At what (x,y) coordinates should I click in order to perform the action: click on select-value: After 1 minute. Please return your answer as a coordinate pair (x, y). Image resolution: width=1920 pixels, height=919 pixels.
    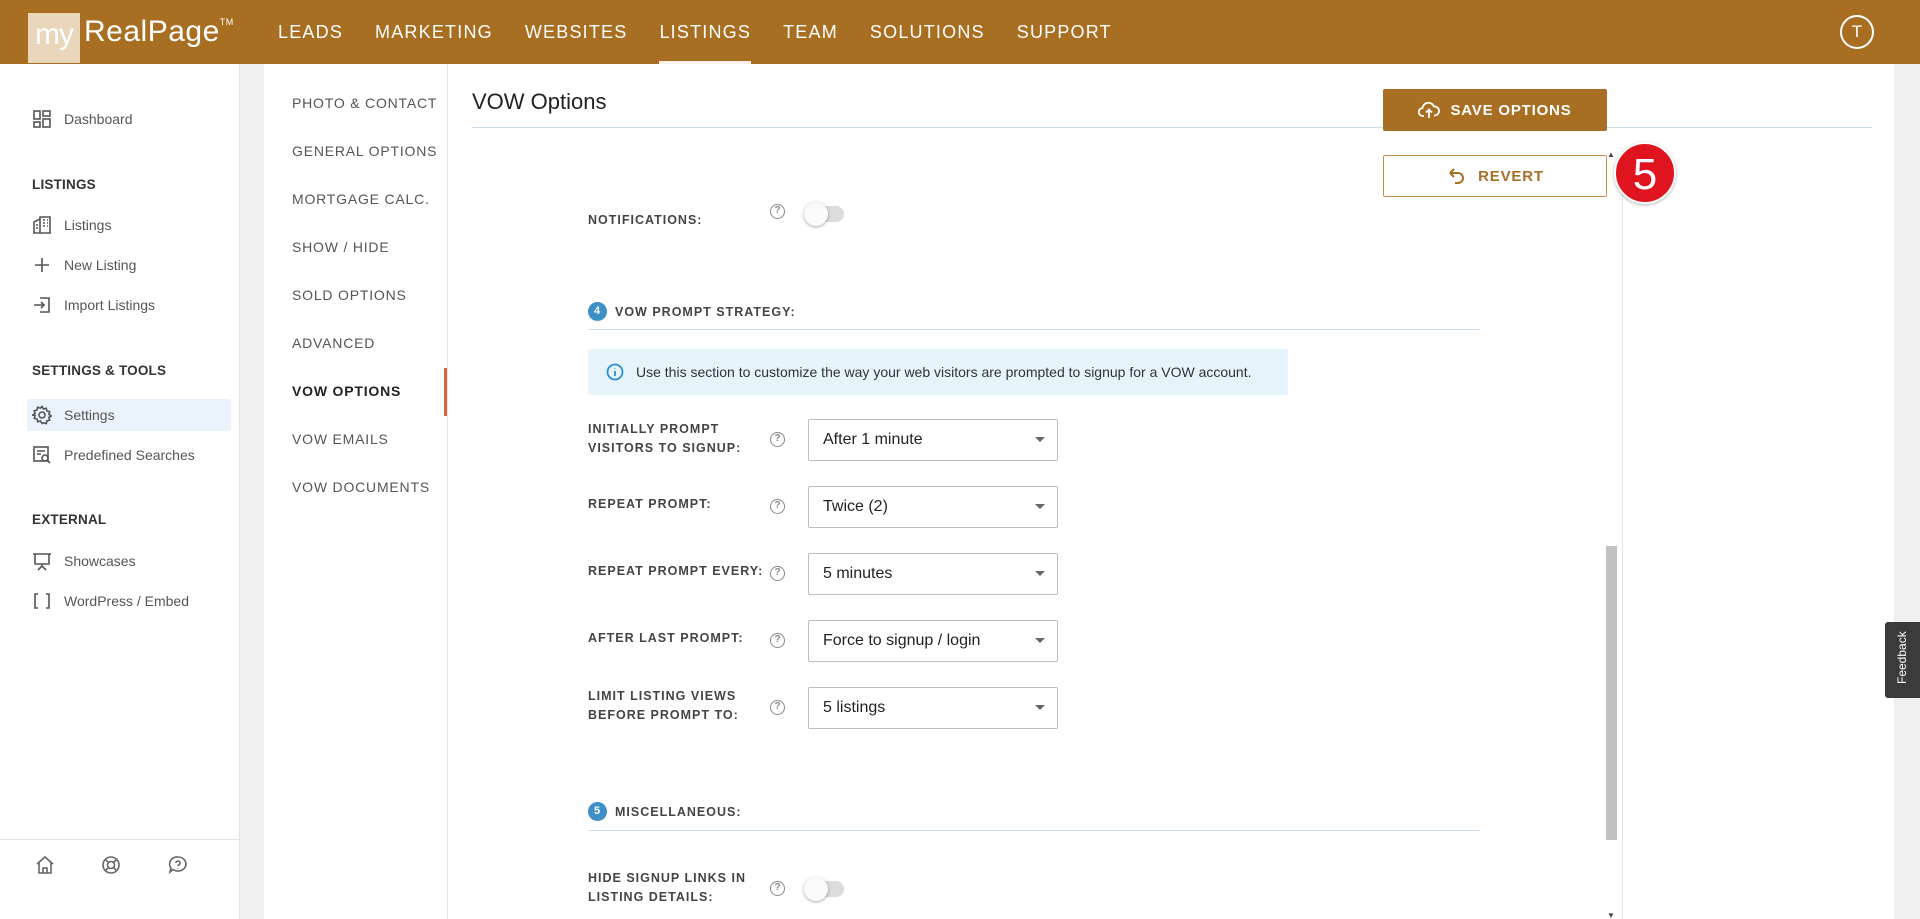
    Looking at the image, I should click on (873, 439).